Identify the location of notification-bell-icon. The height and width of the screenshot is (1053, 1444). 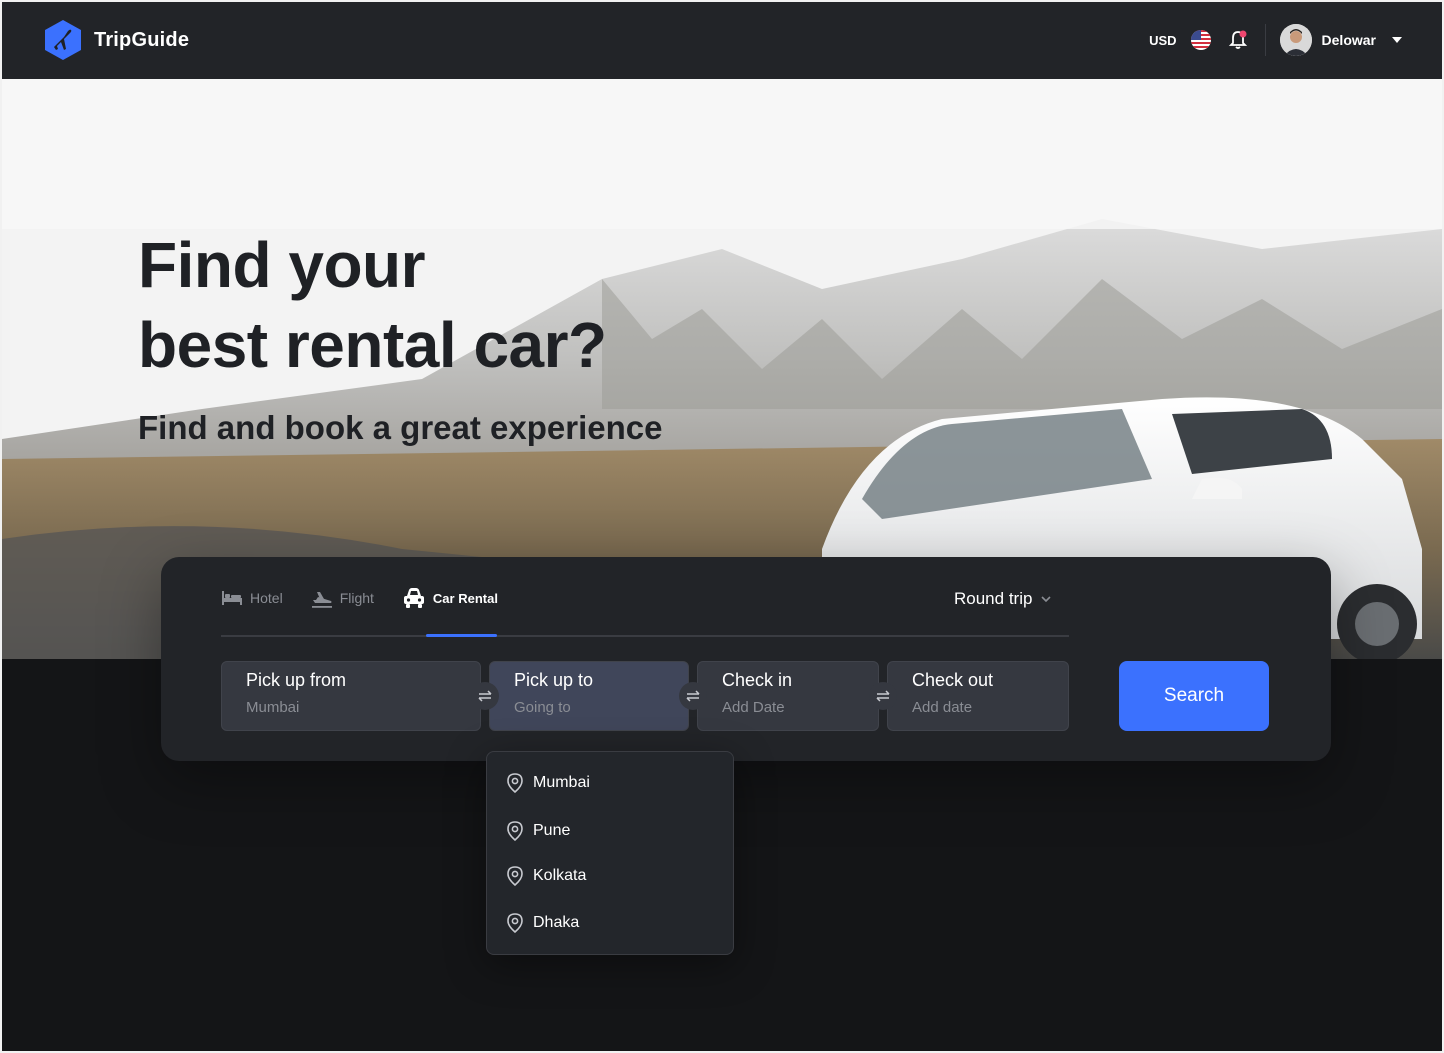
(1238, 40).